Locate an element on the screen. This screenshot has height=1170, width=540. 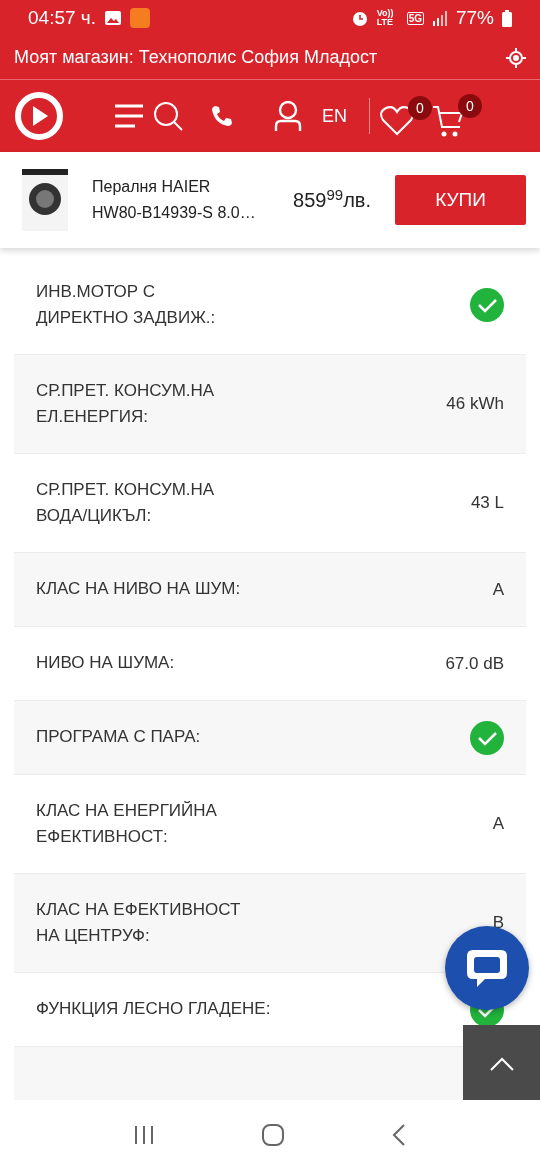
status-time: 04:57 ч. is located at coordinates (62, 17).